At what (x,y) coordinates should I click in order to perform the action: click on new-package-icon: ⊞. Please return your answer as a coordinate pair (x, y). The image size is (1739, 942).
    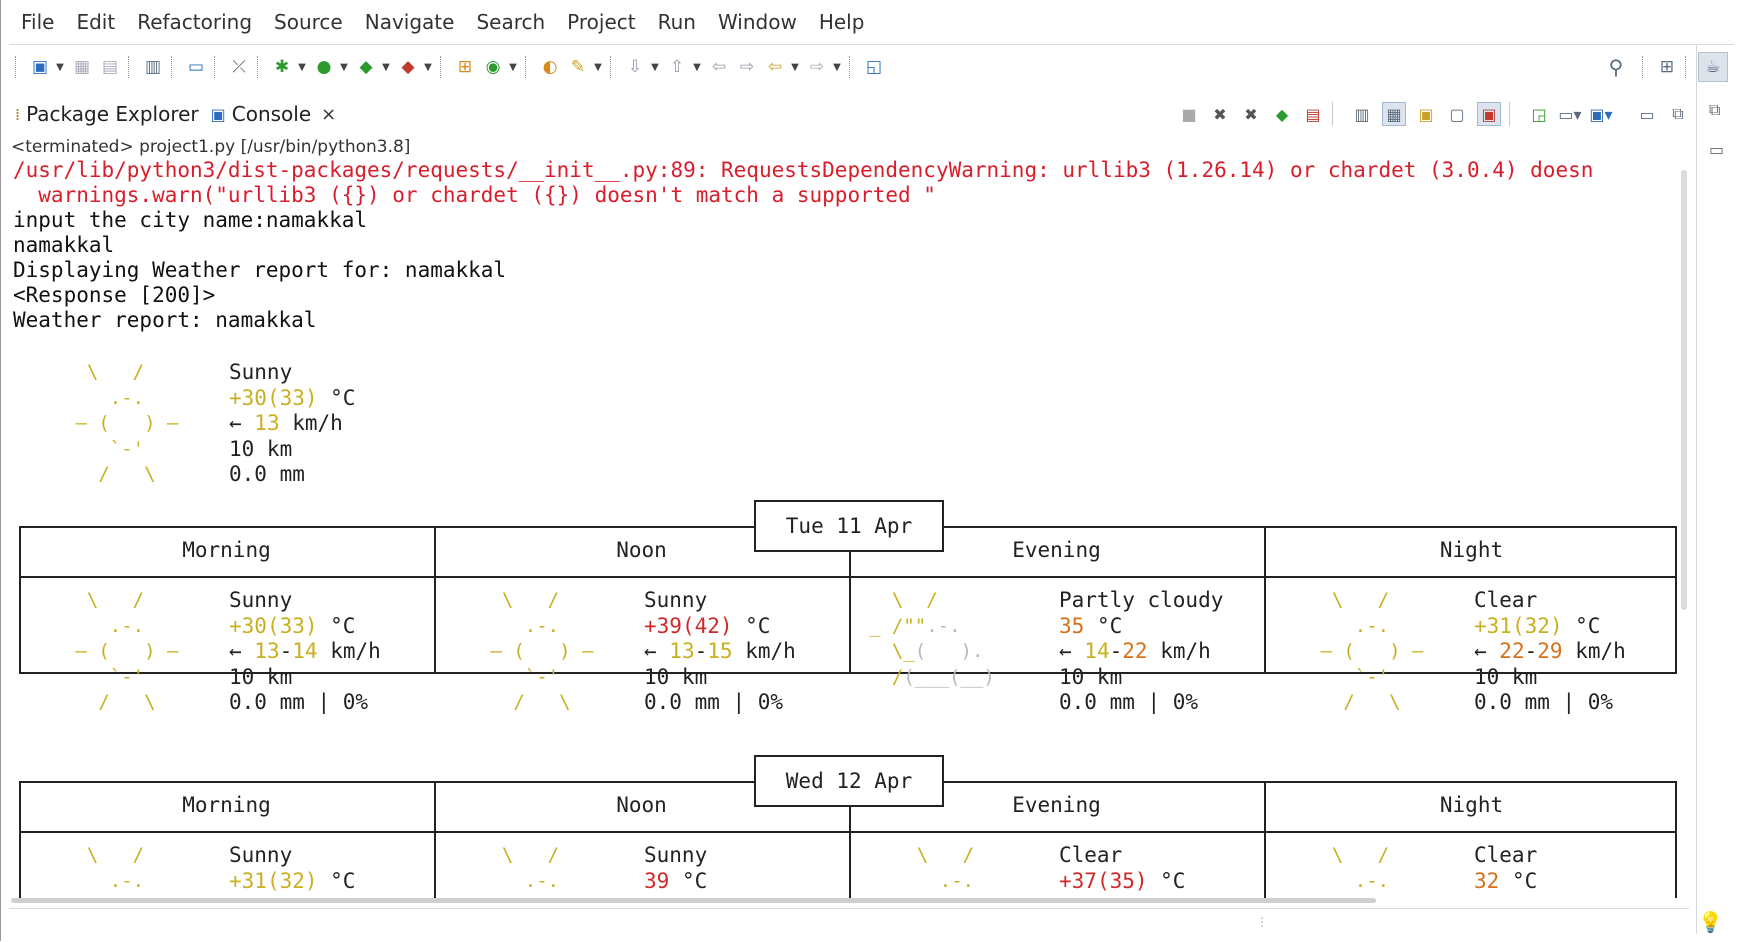
    Looking at the image, I should click on (465, 67).